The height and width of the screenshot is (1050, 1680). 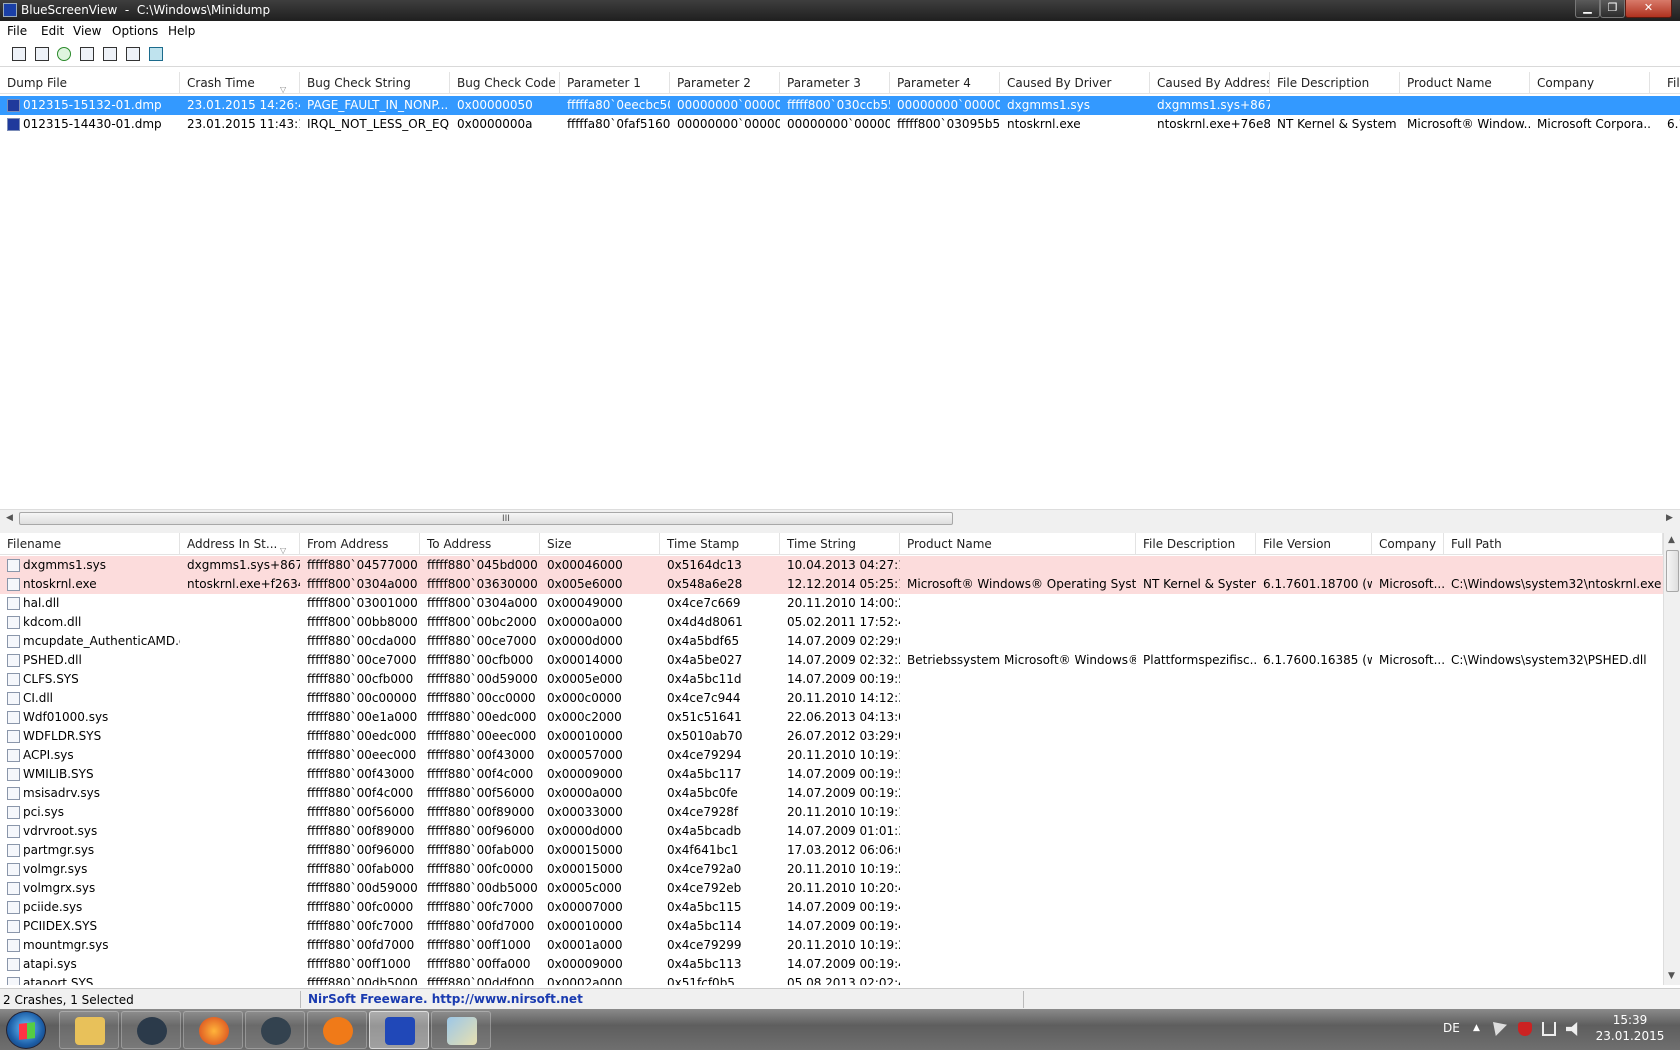 What do you see at coordinates (482, 736) in the screenshot?
I see `cell-to-address: fffff880`00eec000` at bounding box center [482, 736].